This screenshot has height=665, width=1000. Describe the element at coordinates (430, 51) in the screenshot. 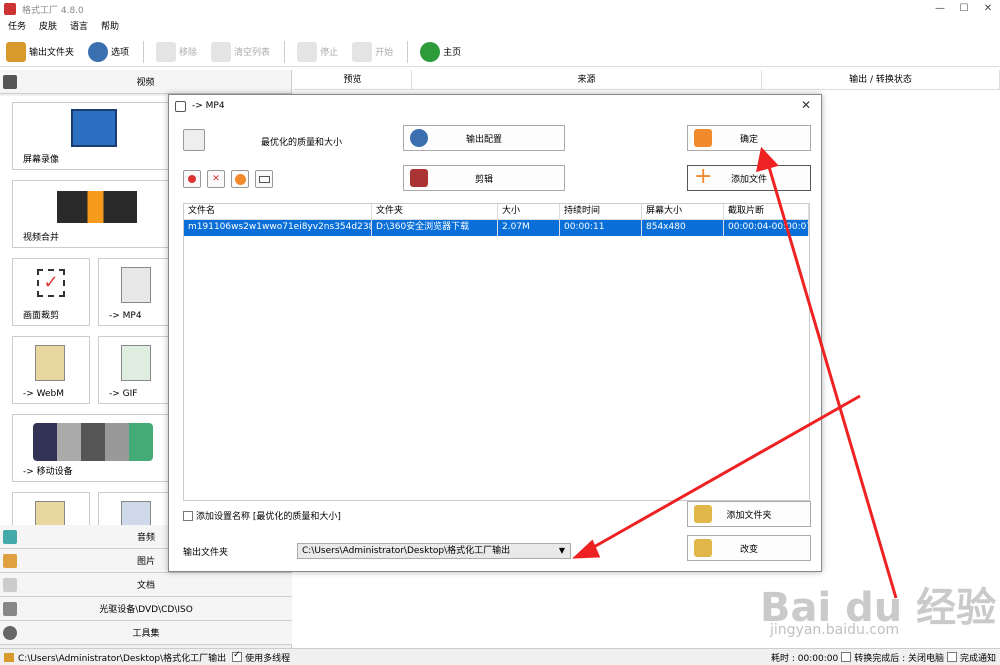

I see `home-globe-icon` at that location.